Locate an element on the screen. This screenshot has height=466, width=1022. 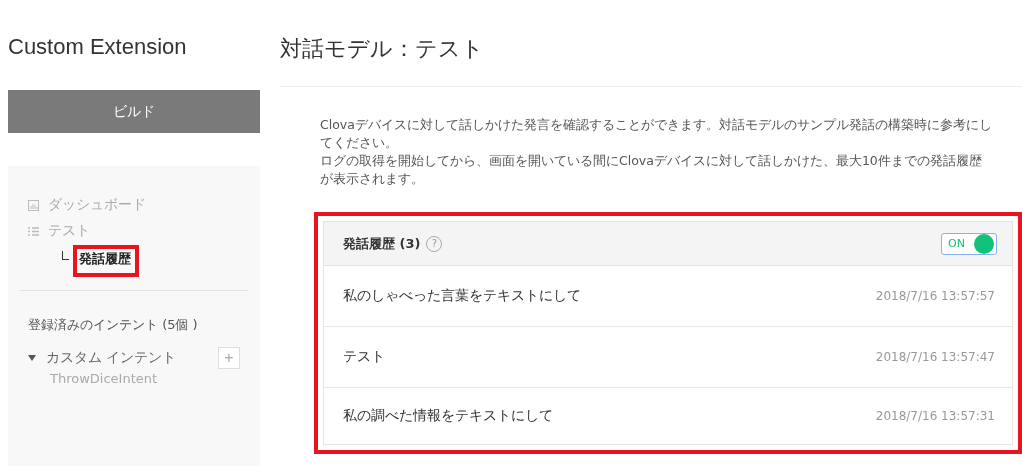
intent-item: ThrowDiceIntent is located at coordinates (134, 378).